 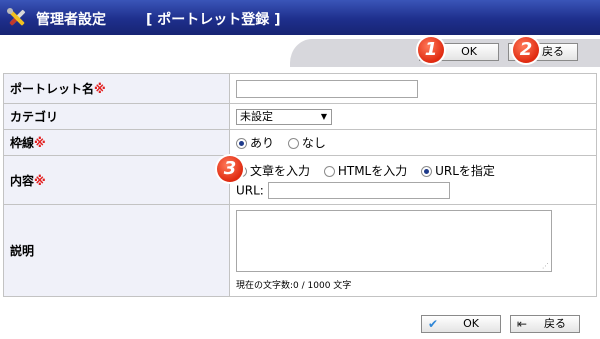 What do you see at coordinates (256, 116) in the screenshot?
I see `category-selected-value: 未設定` at bounding box center [256, 116].